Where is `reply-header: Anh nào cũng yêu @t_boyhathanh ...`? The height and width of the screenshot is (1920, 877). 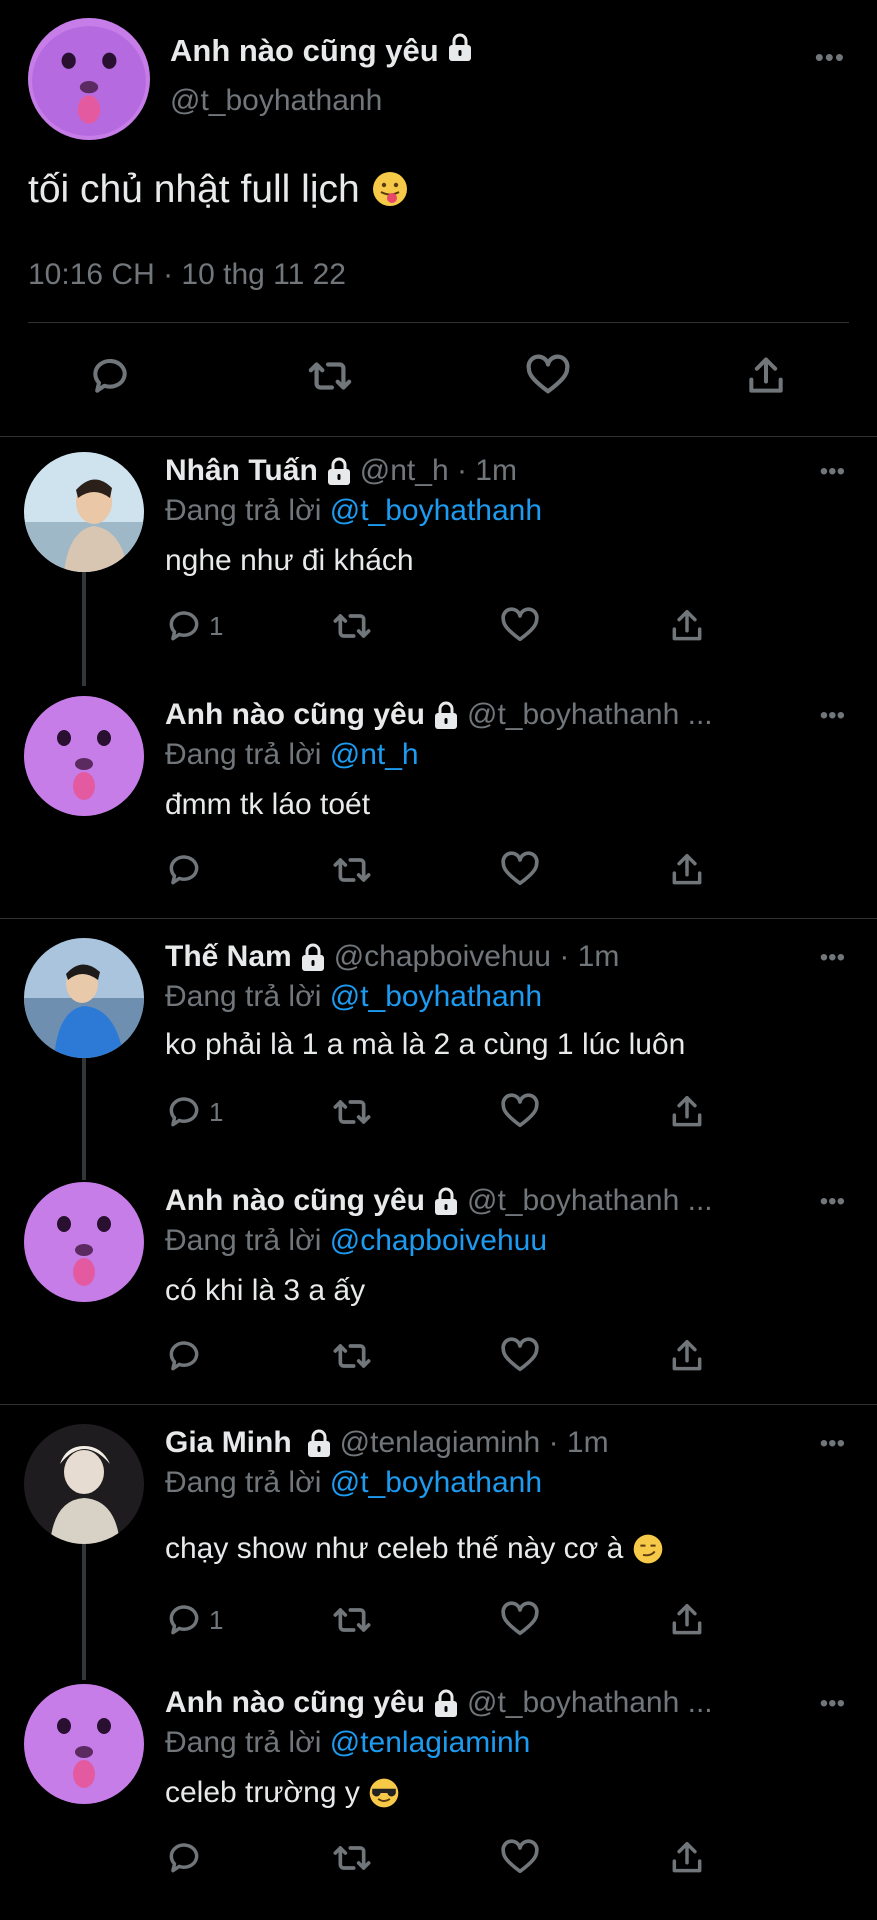 reply-header: Anh nào cũng yêu @t_boyhathanh ... is located at coordinates (503, 715).